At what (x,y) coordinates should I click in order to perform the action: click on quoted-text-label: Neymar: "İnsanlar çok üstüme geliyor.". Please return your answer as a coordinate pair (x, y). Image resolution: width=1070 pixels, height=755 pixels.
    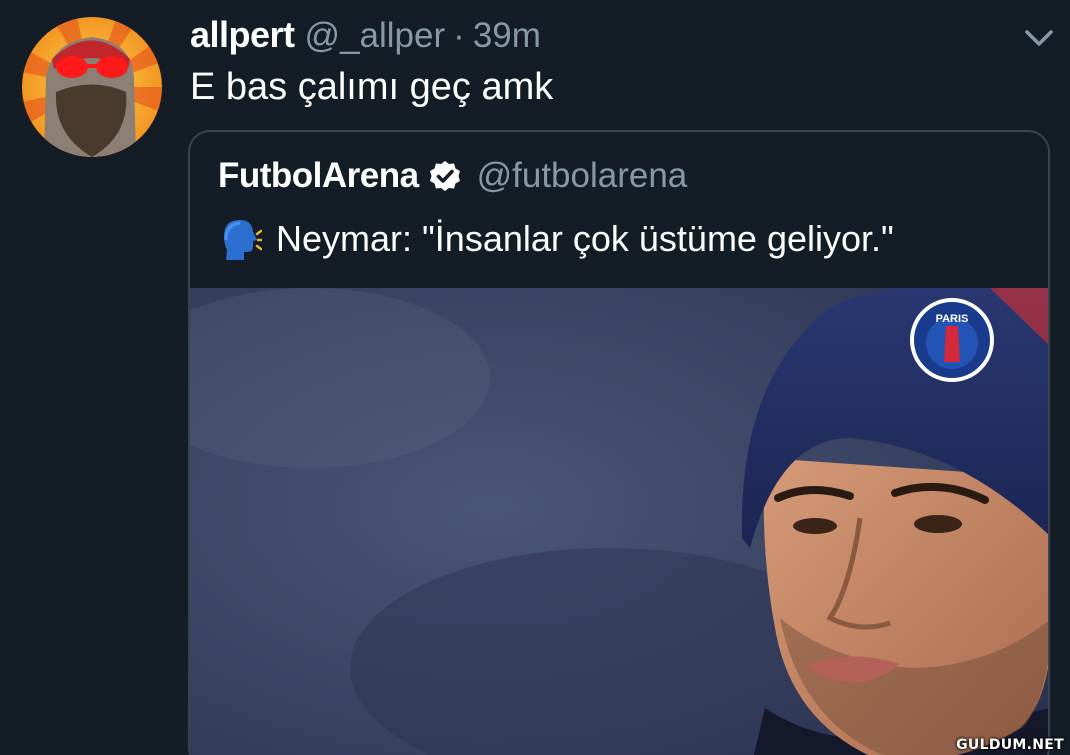
    Looking at the image, I should click on (585, 238).